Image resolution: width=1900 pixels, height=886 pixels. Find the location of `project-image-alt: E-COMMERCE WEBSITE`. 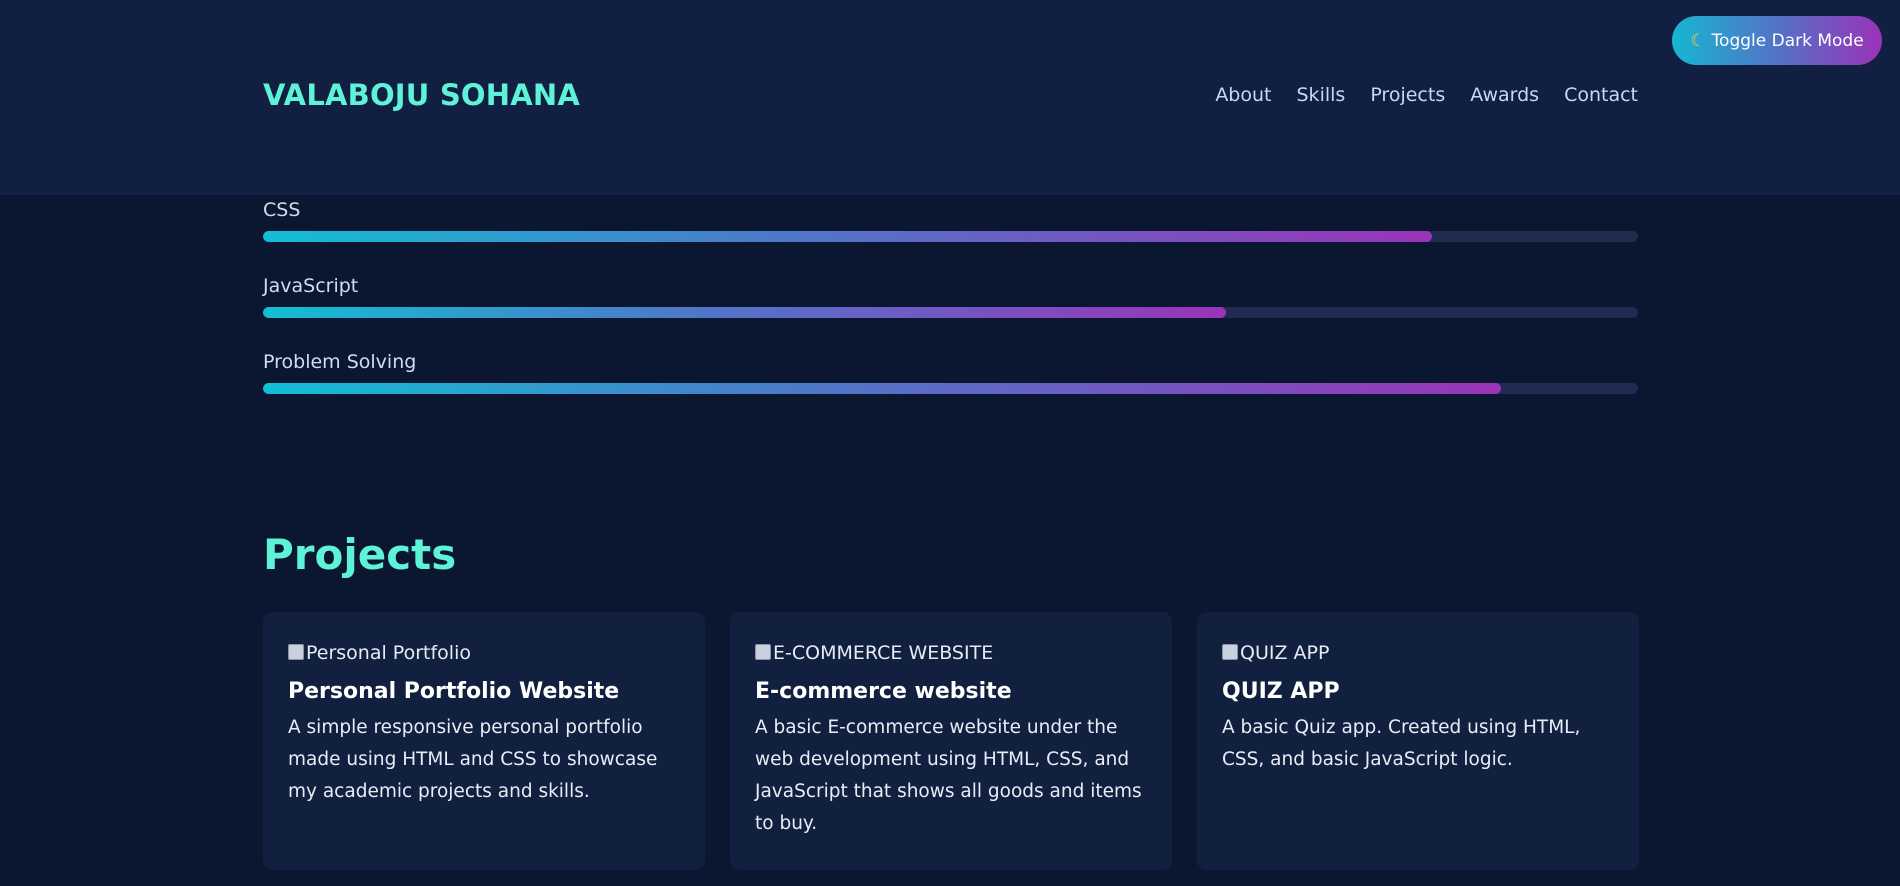

project-image-alt: E-COMMERCE WEBSITE is located at coordinates (883, 653).